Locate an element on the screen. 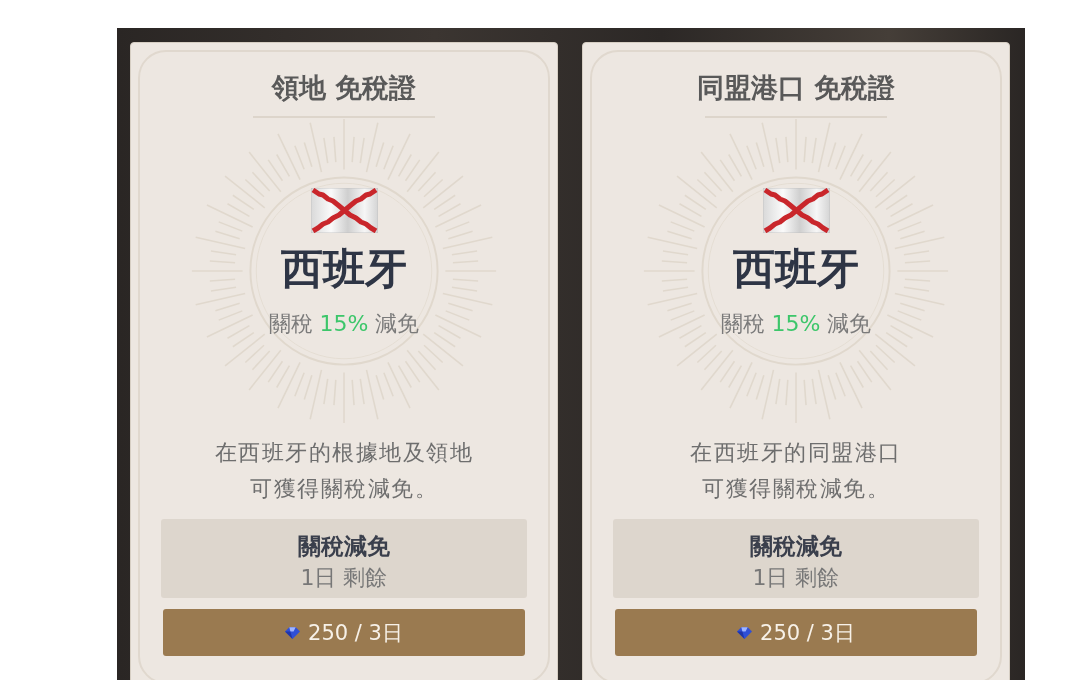 This screenshot has height=680, width=1082. description-line: 在西班牙的同盟港口 is located at coordinates (796, 453).